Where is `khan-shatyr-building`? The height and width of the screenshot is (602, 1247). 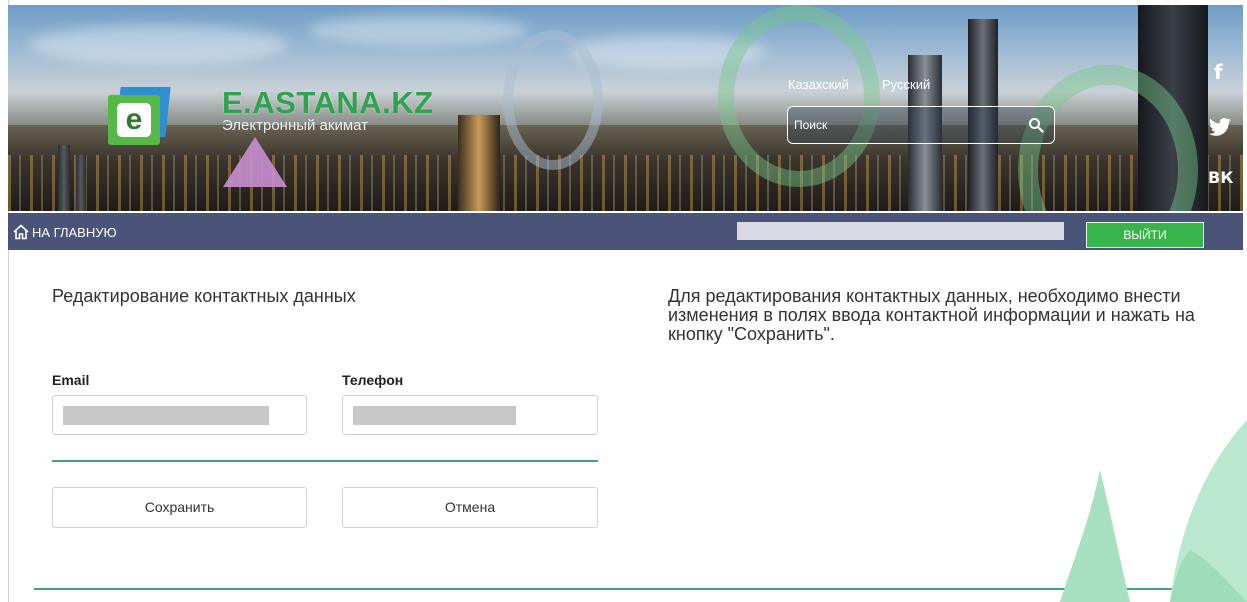
khan-shatyr-building is located at coordinates (255, 162).